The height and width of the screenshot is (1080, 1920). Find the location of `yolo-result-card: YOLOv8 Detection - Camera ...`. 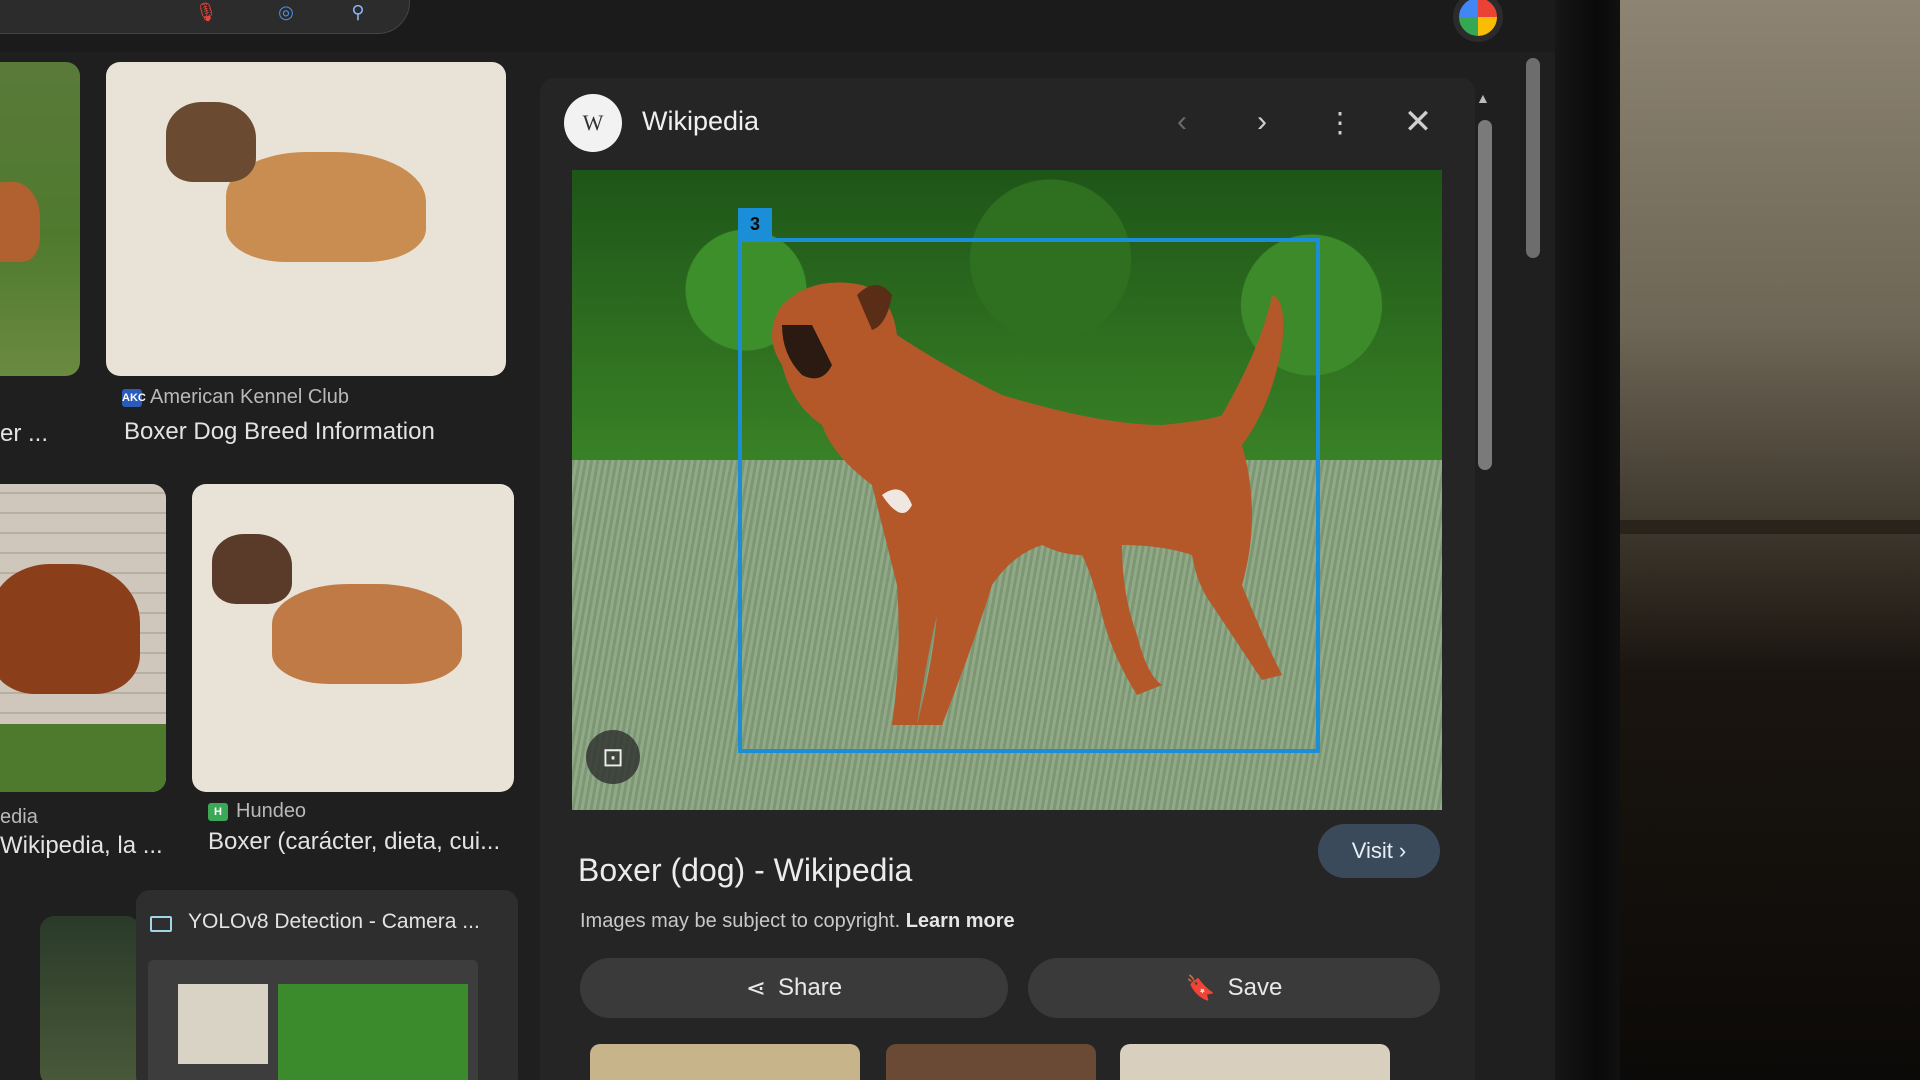

yolo-result-card: YOLOv8 Detection - Camera ... is located at coordinates (327, 985).